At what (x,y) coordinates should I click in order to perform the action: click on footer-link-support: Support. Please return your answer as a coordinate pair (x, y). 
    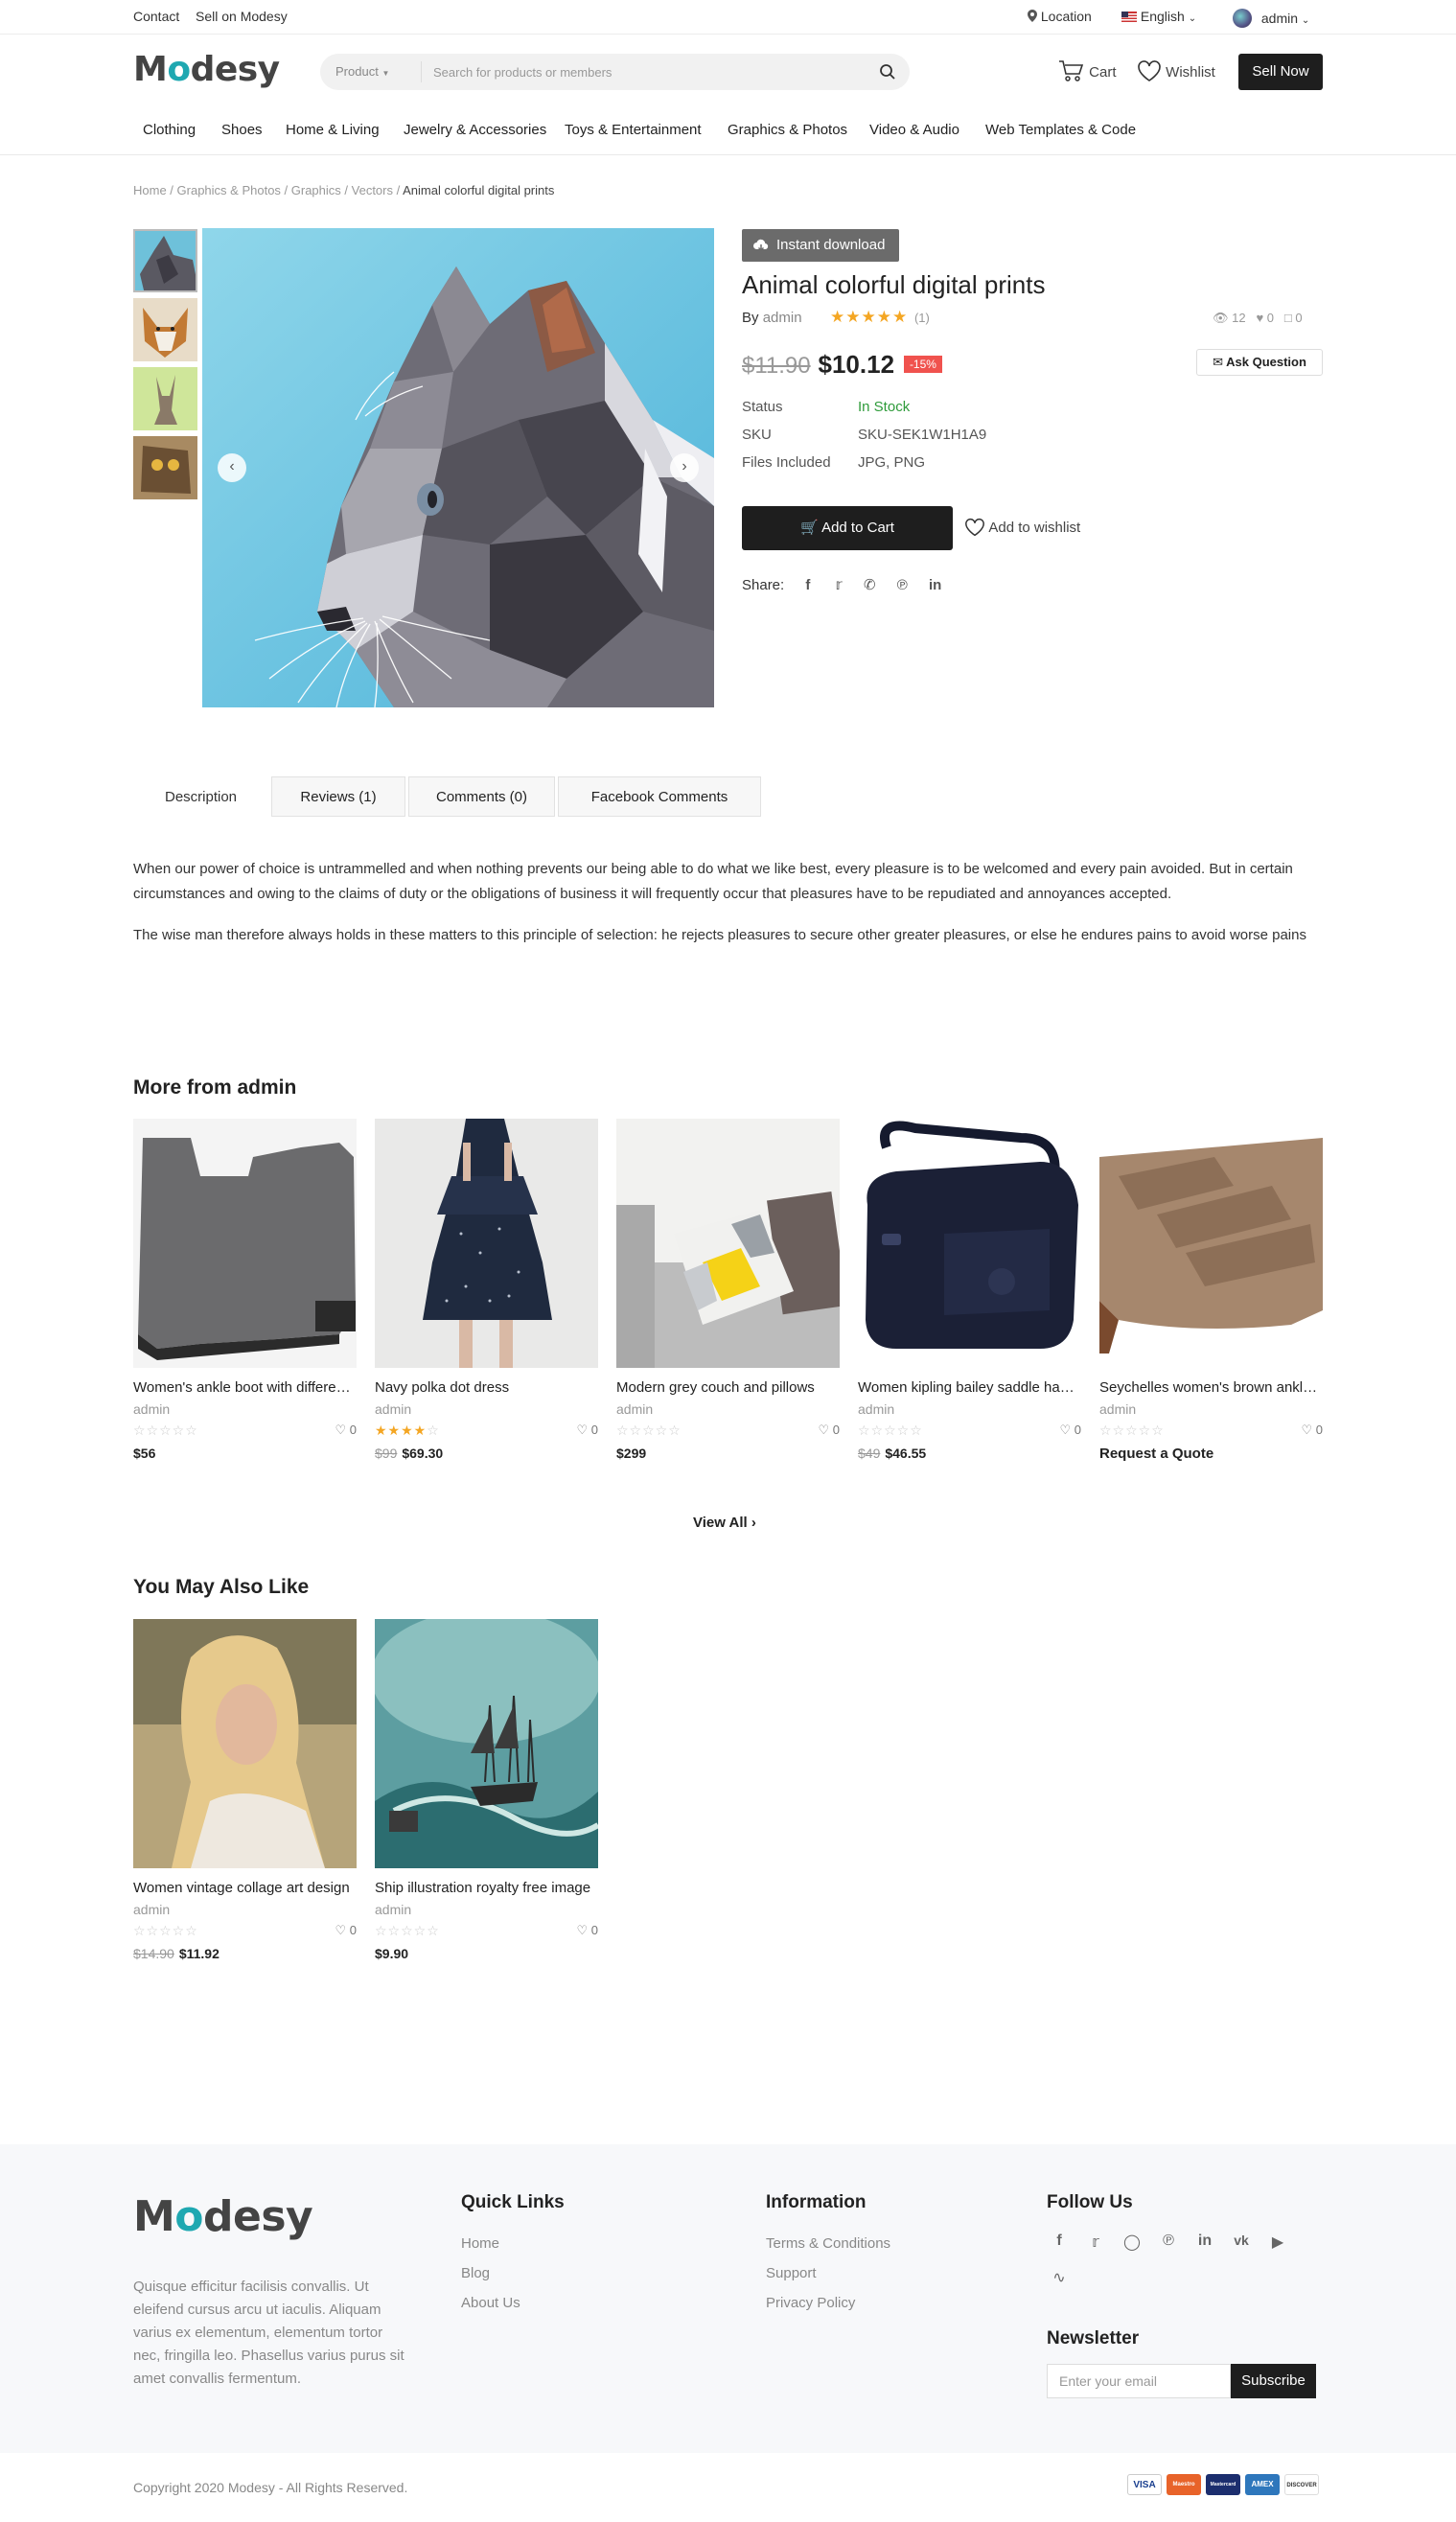
    Looking at the image, I should click on (791, 2273).